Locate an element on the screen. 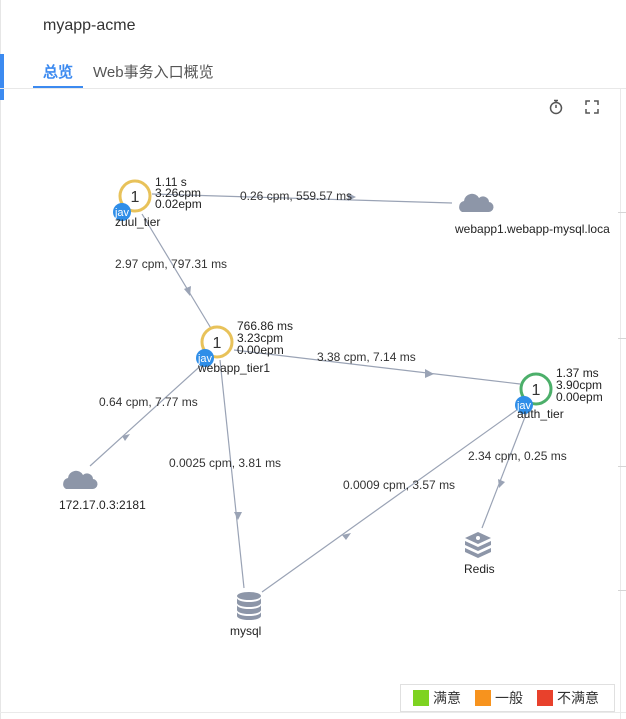  legend-item-satisfied: 满意 is located at coordinates (437, 698).